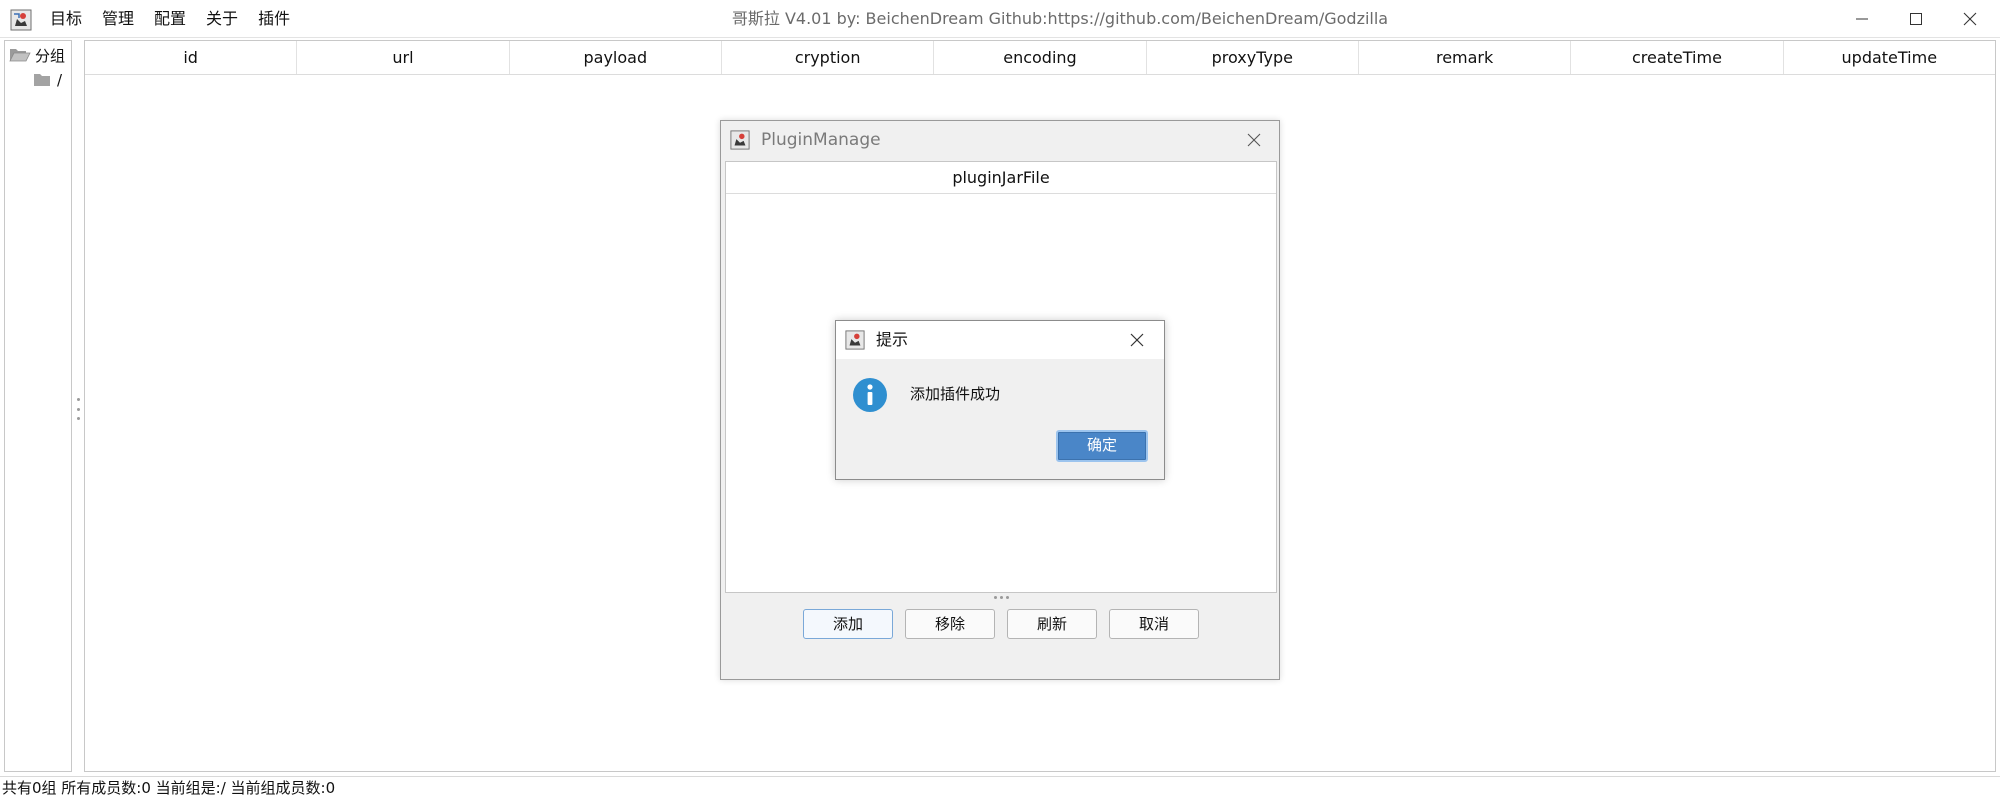 The height and width of the screenshot is (800, 2000). What do you see at coordinates (1889, 57) in the screenshot?
I see `column-updatetime: updateTime` at bounding box center [1889, 57].